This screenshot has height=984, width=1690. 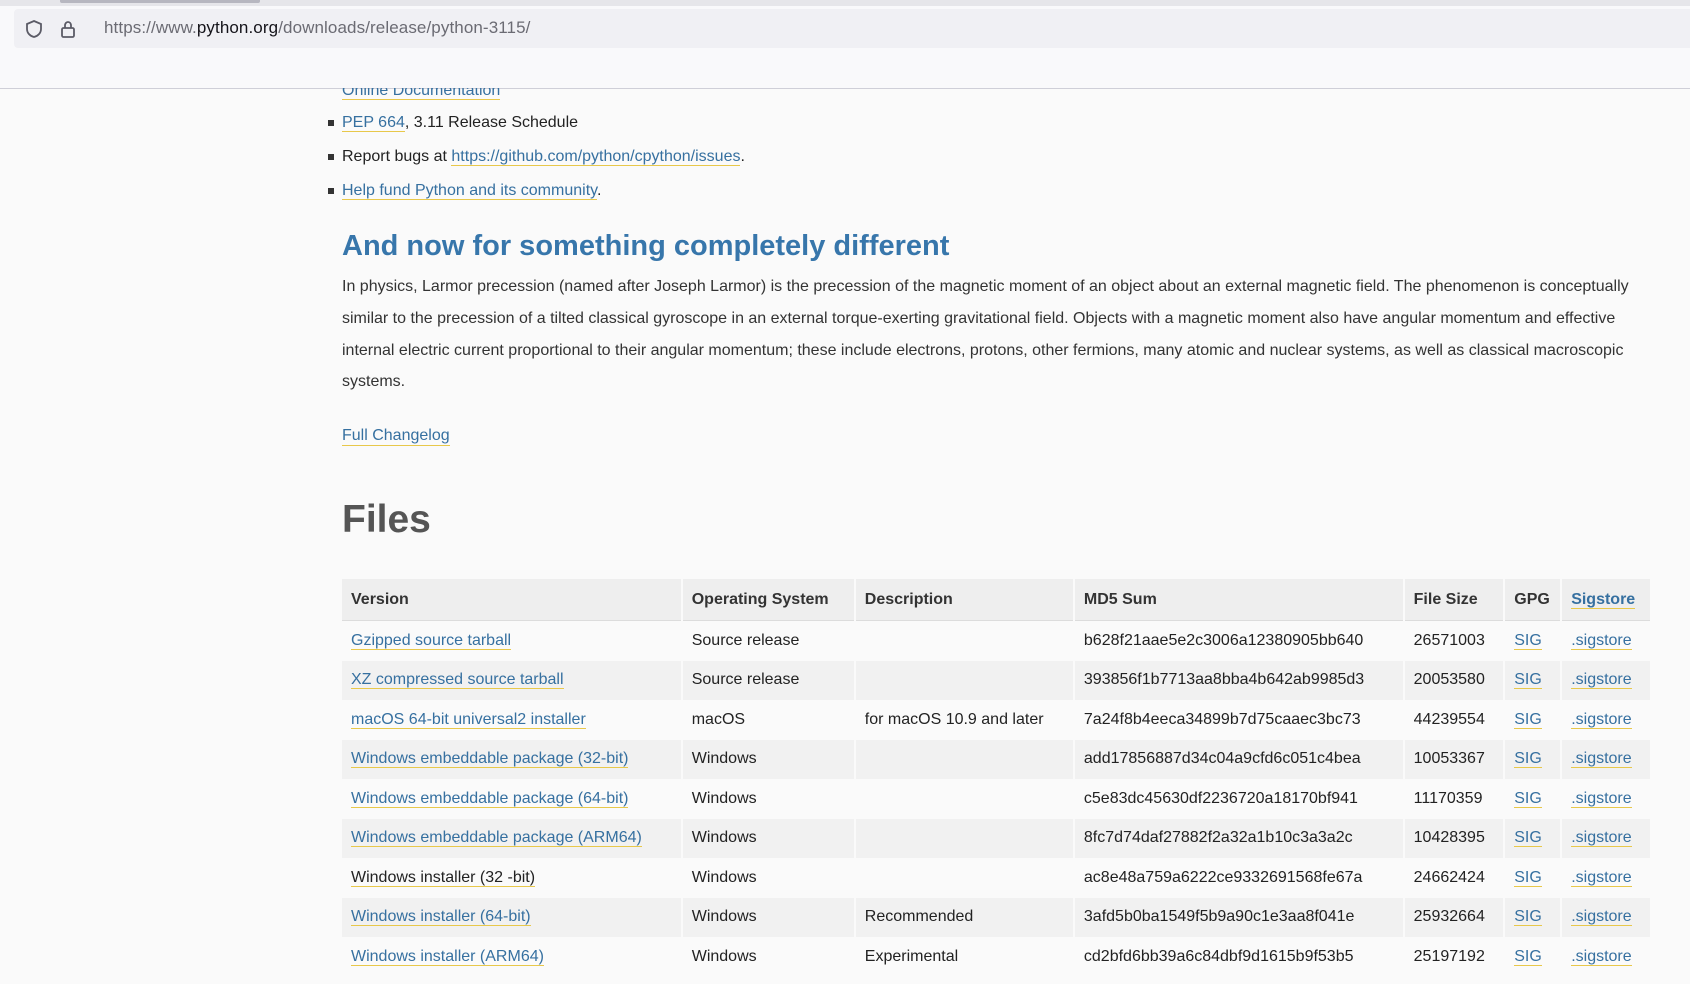 What do you see at coordinates (964, 600) in the screenshot?
I see `header-description: Description` at bounding box center [964, 600].